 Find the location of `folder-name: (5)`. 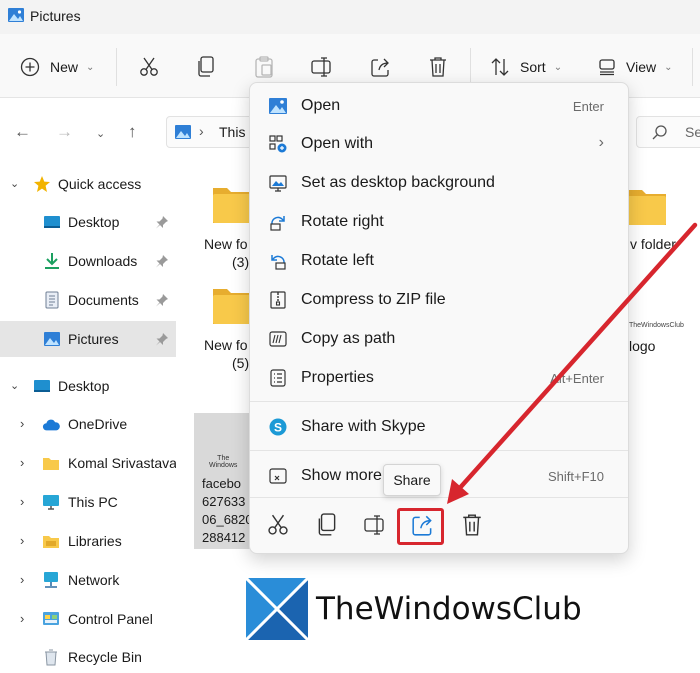

folder-name: (5) is located at coordinates (240, 363).